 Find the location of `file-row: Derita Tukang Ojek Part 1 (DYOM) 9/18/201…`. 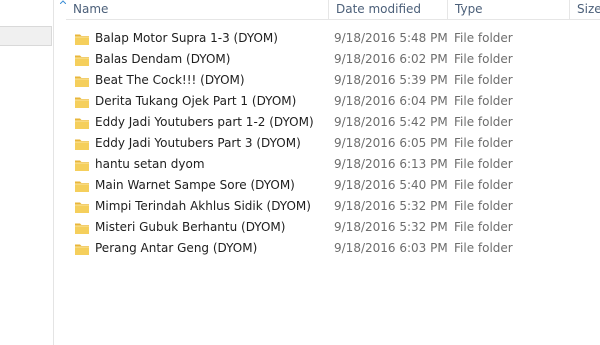

file-row: Derita Tukang Ojek Part 1 (DYOM) 9/18/201… is located at coordinates (333, 101).